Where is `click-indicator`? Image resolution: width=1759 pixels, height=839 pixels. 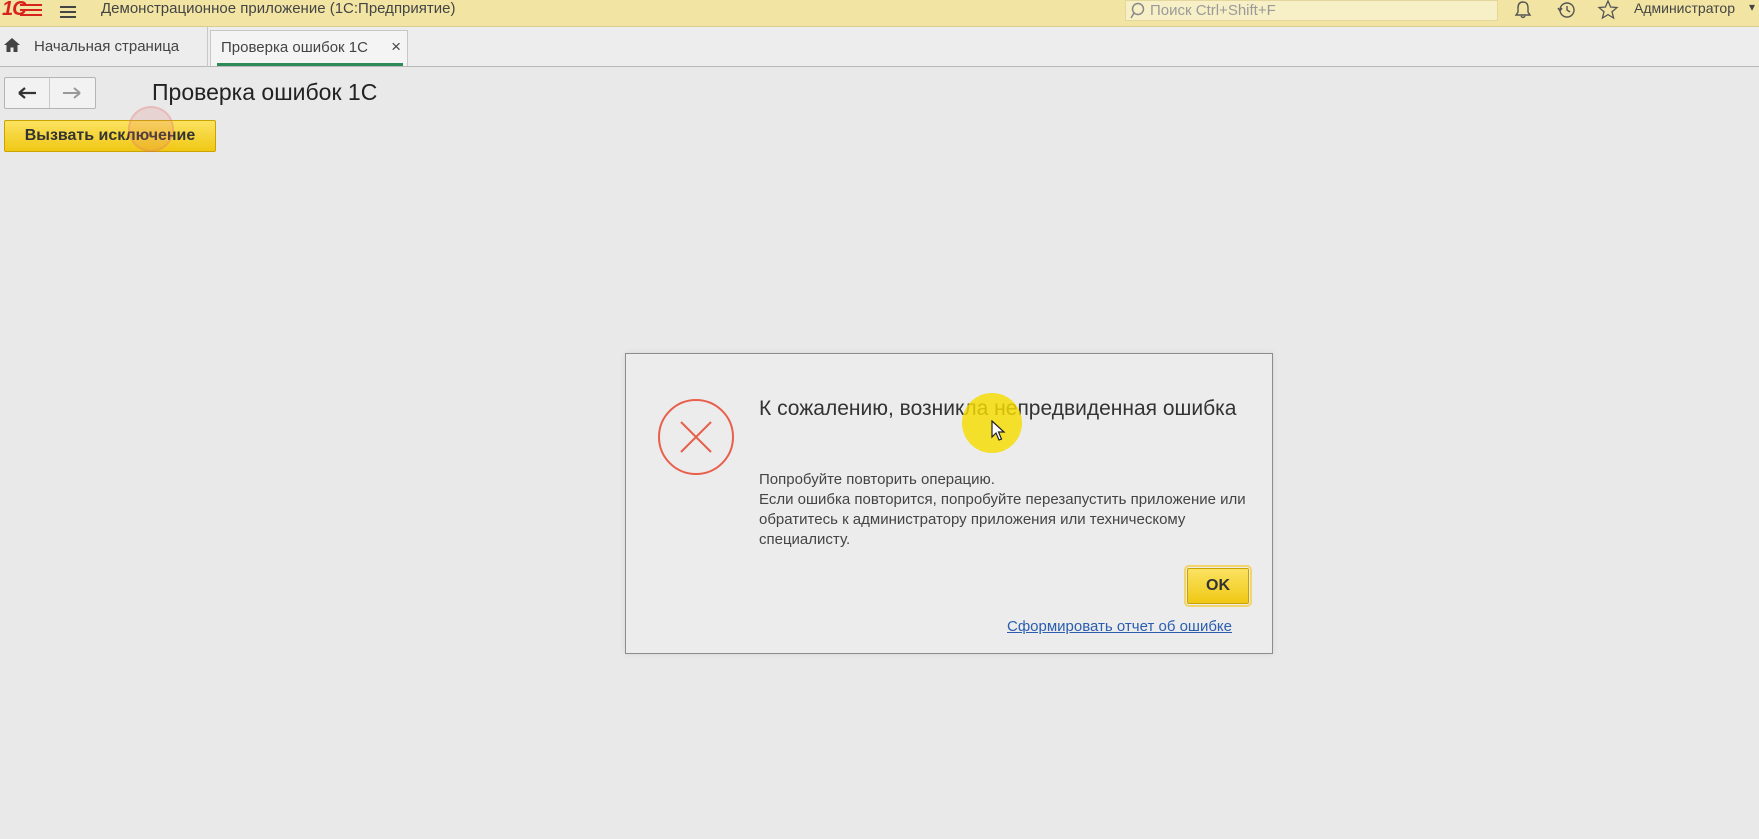 click-indicator is located at coordinates (151, 129).